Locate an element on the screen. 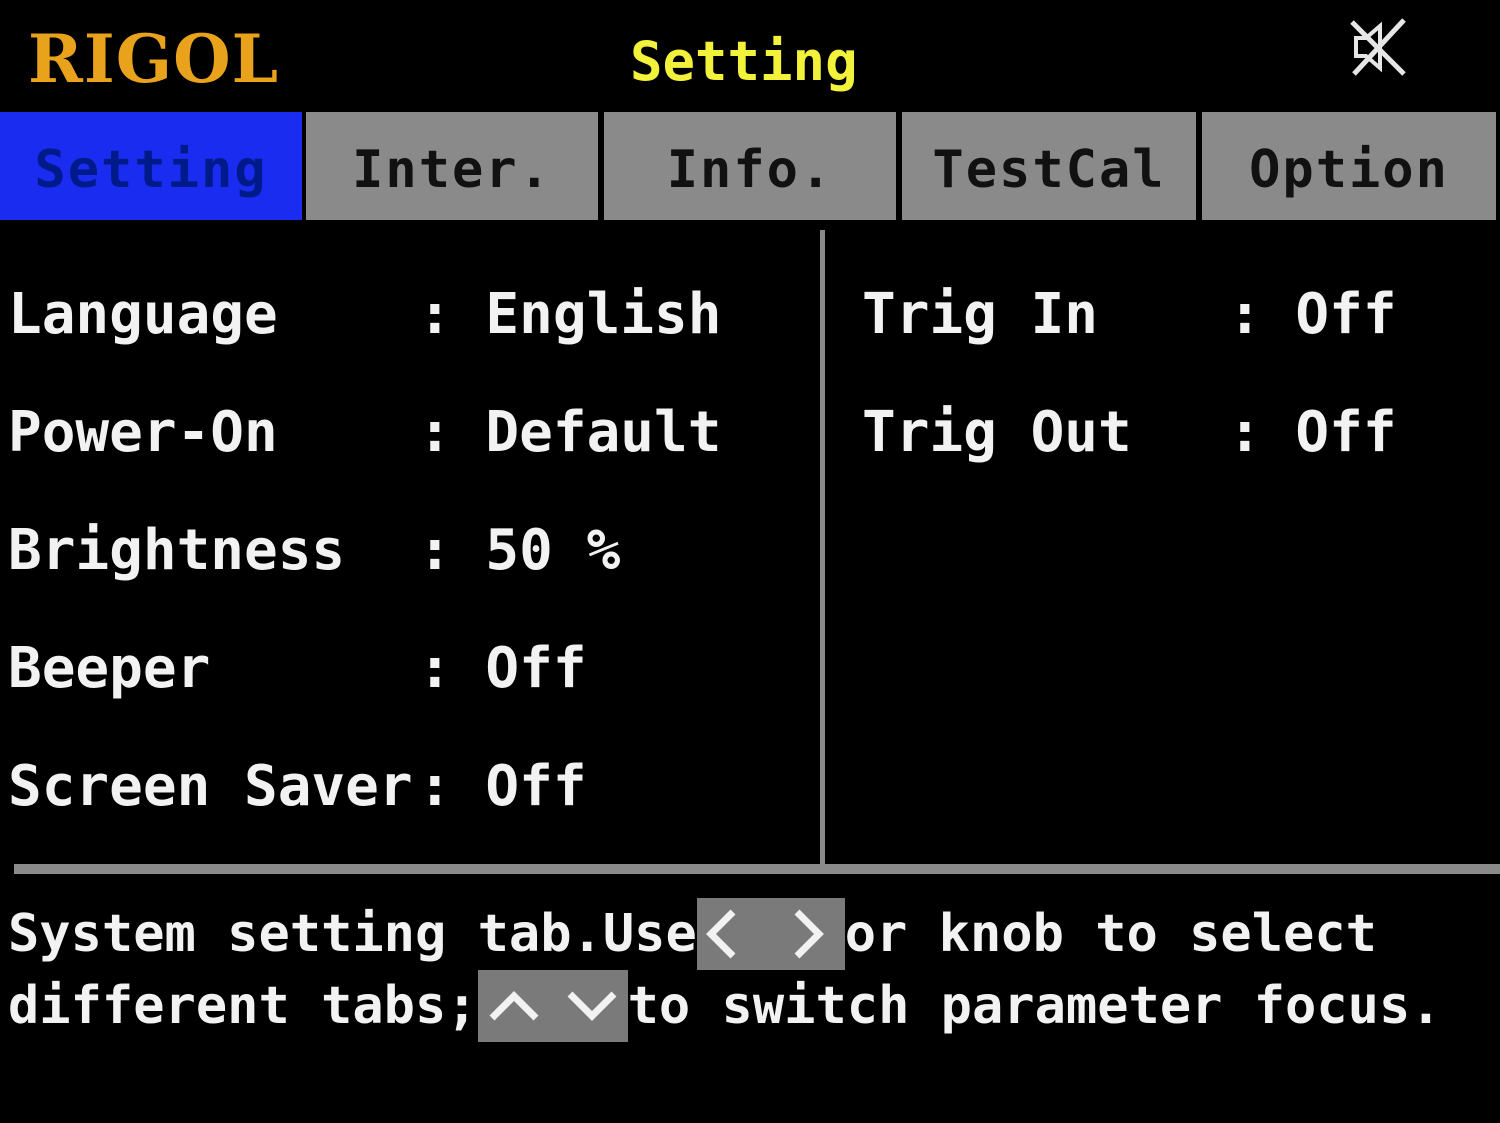 The width and height of the screenshot is (1500, 1123). up-down-arrow-keys-icon is located at coordinates (552, 1006).